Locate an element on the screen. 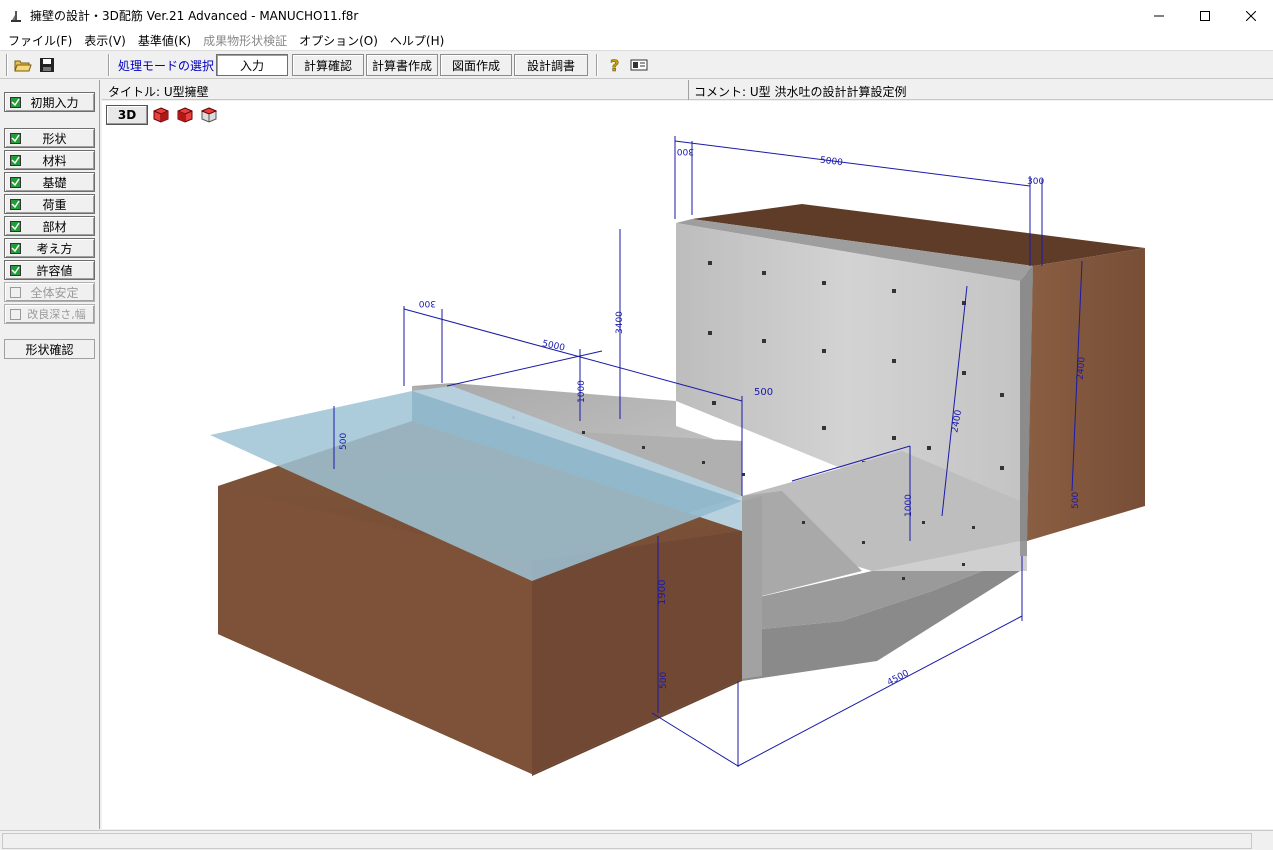 This screenshot has width=1273, height=850. sidebar-item-allowable: 許容値 is located at coordinates (49, 270).